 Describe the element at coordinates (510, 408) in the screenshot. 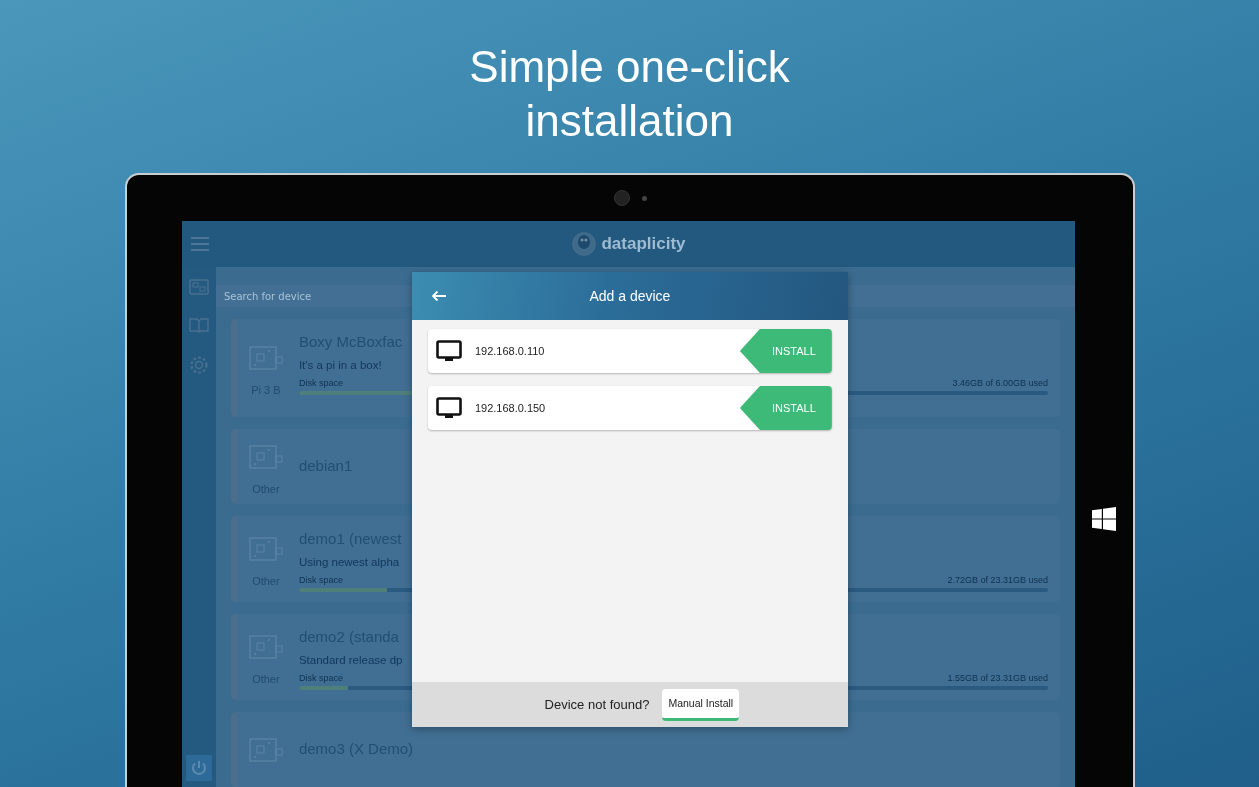

I see `device-address: 192.168.0.150` at that location.